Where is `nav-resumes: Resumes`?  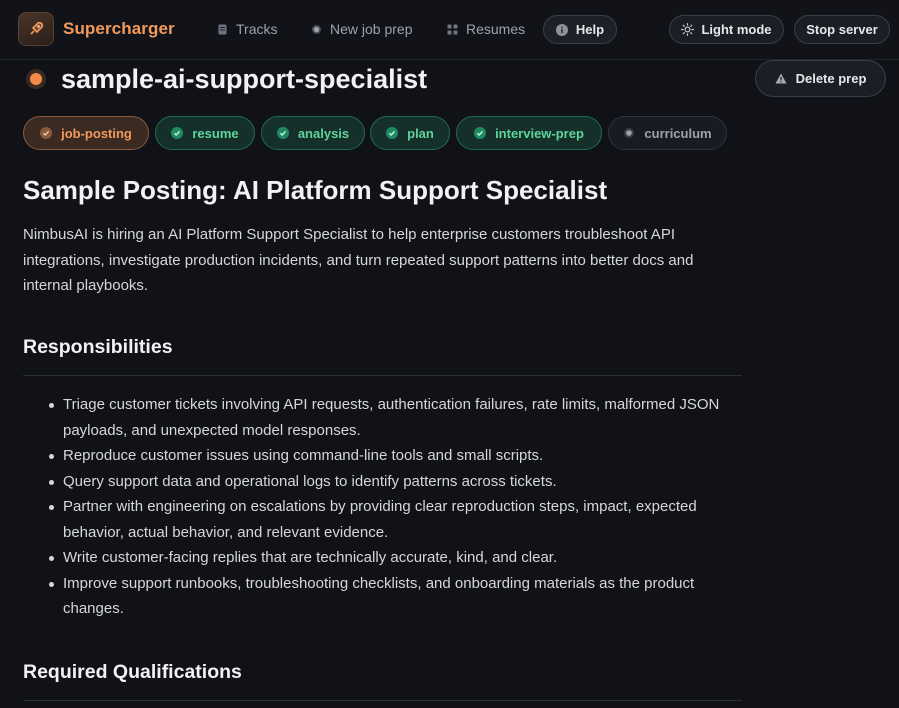 nav-resumes: Resumes is located at coordinates (486, 29).